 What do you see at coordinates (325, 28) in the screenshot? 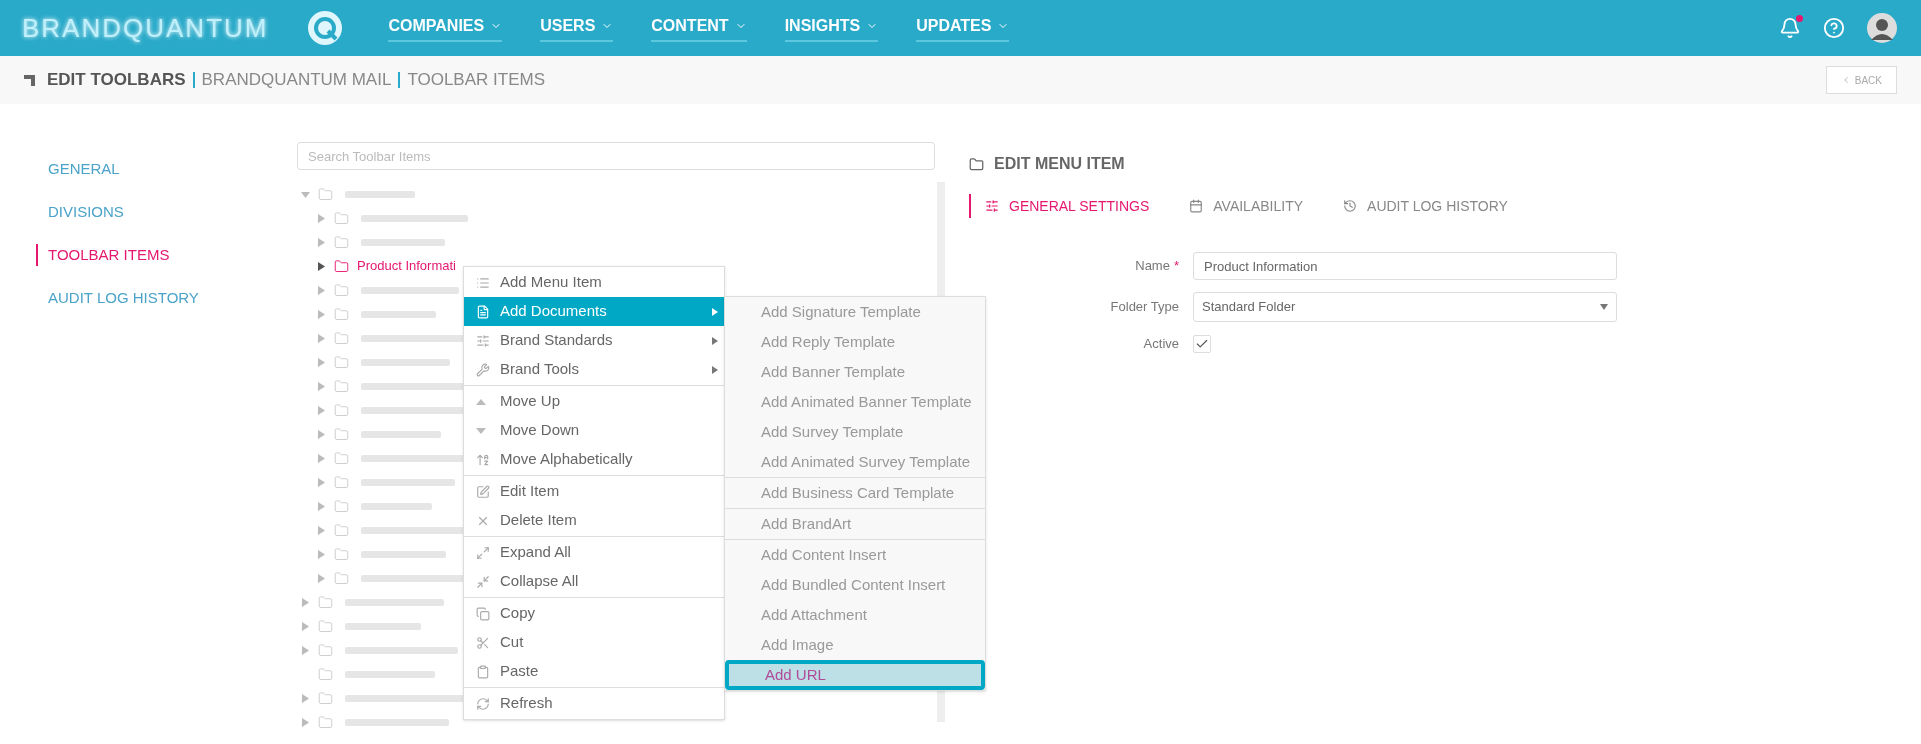
I see `logo-icon` at bounding box center [325, 28].